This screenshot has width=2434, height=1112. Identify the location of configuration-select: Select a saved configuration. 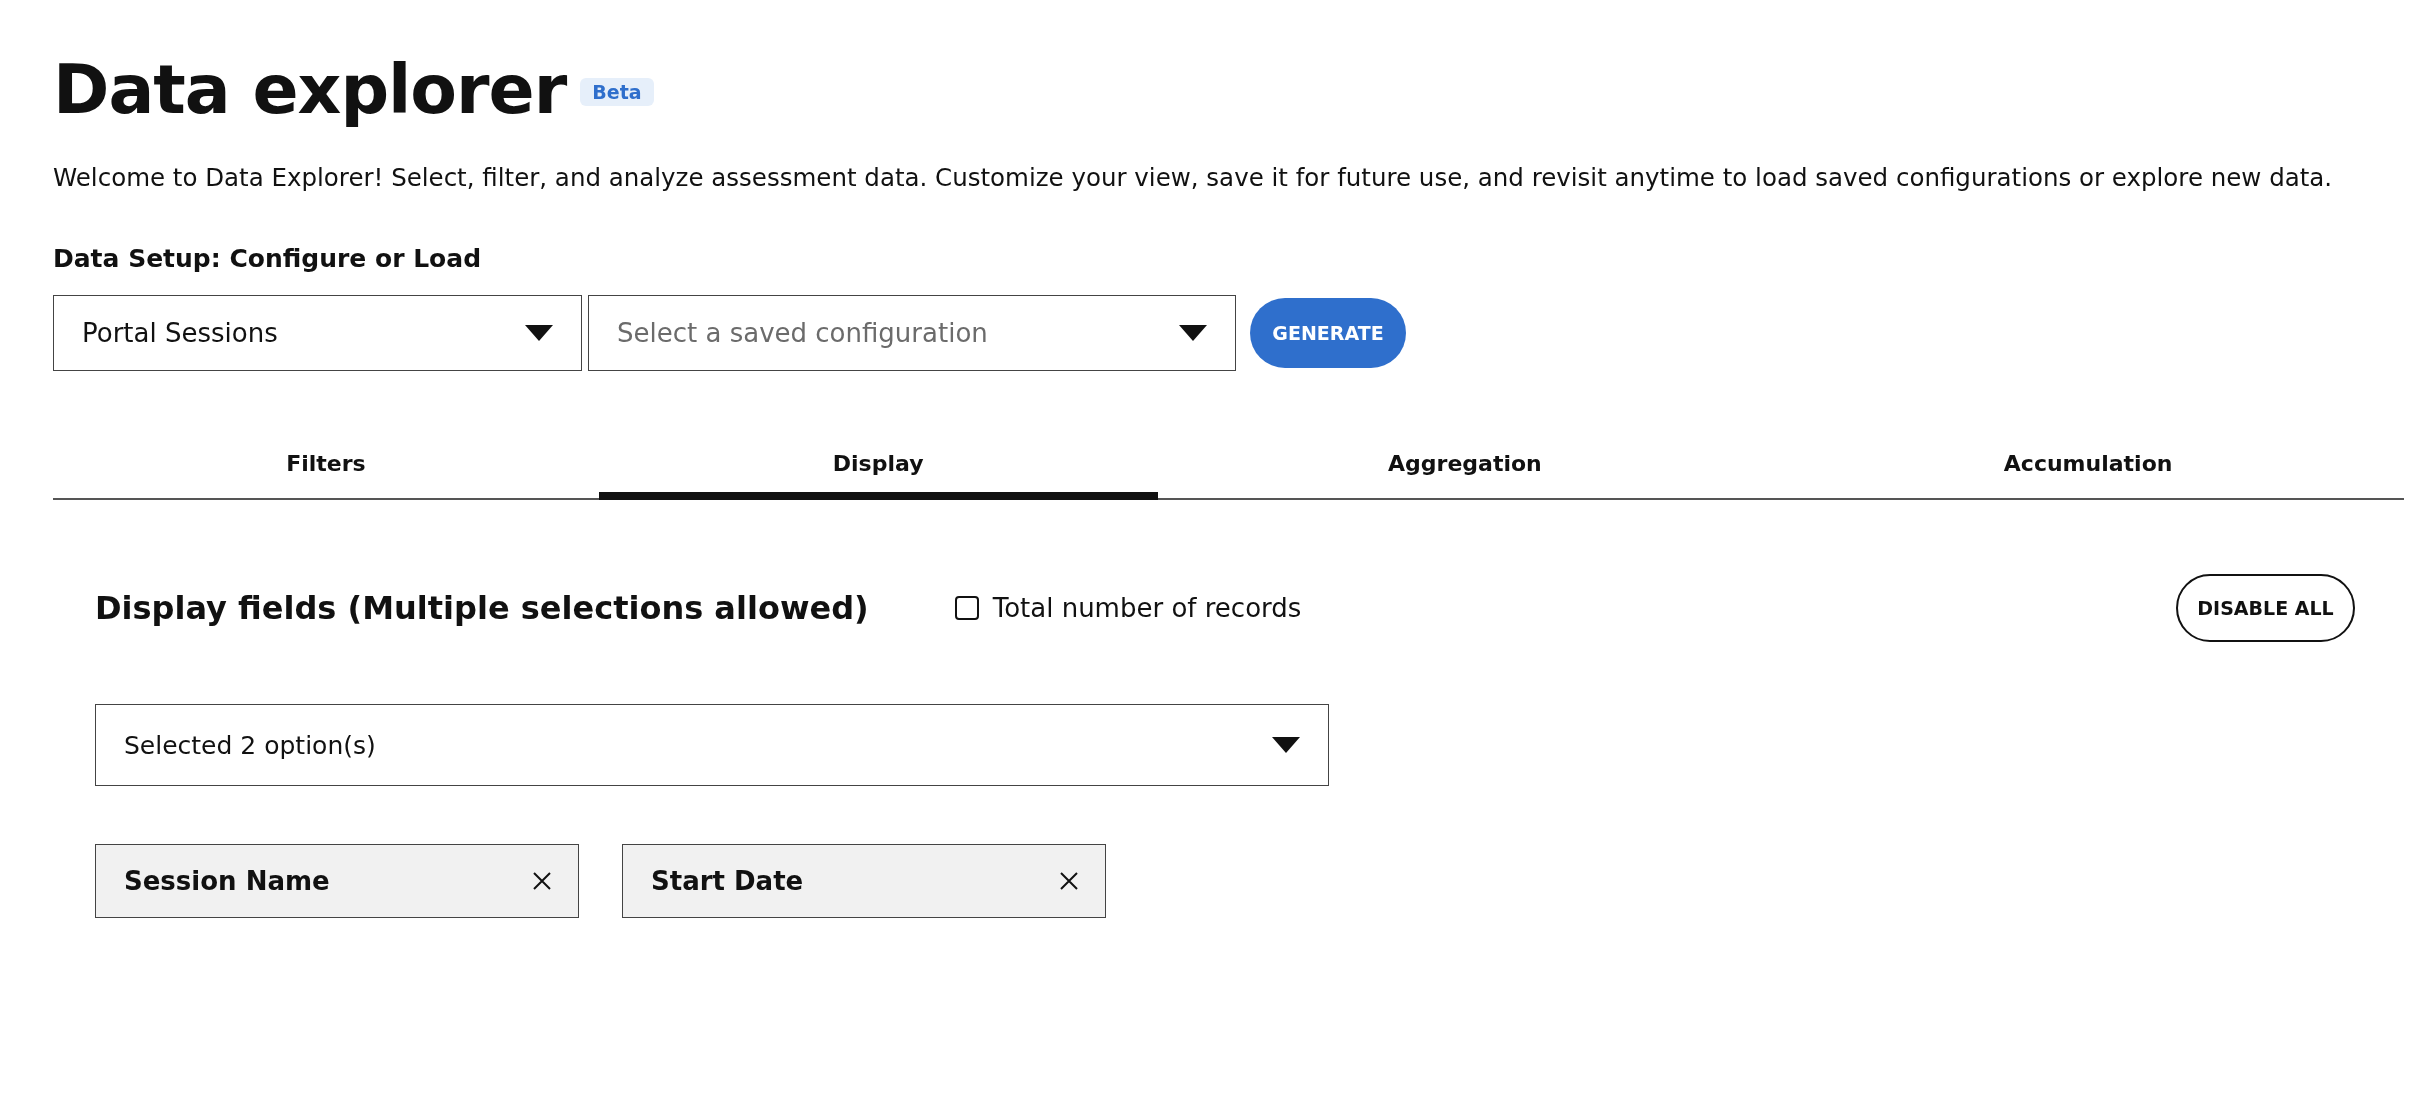
(912, 333).